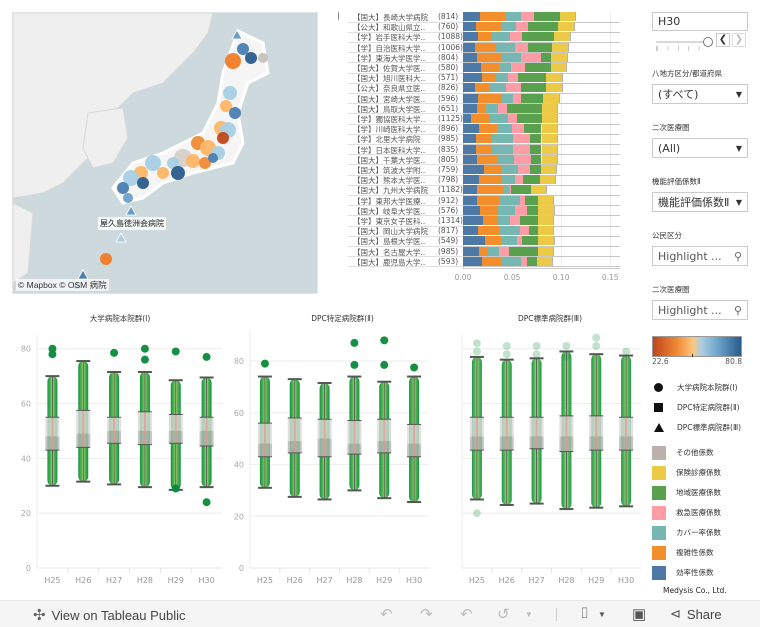 Image resolution: width=760 pixels, height=627 pixels. Describe the element at coordinates (700, 21) in the screenshot. I see `year-input: H30` at that location.